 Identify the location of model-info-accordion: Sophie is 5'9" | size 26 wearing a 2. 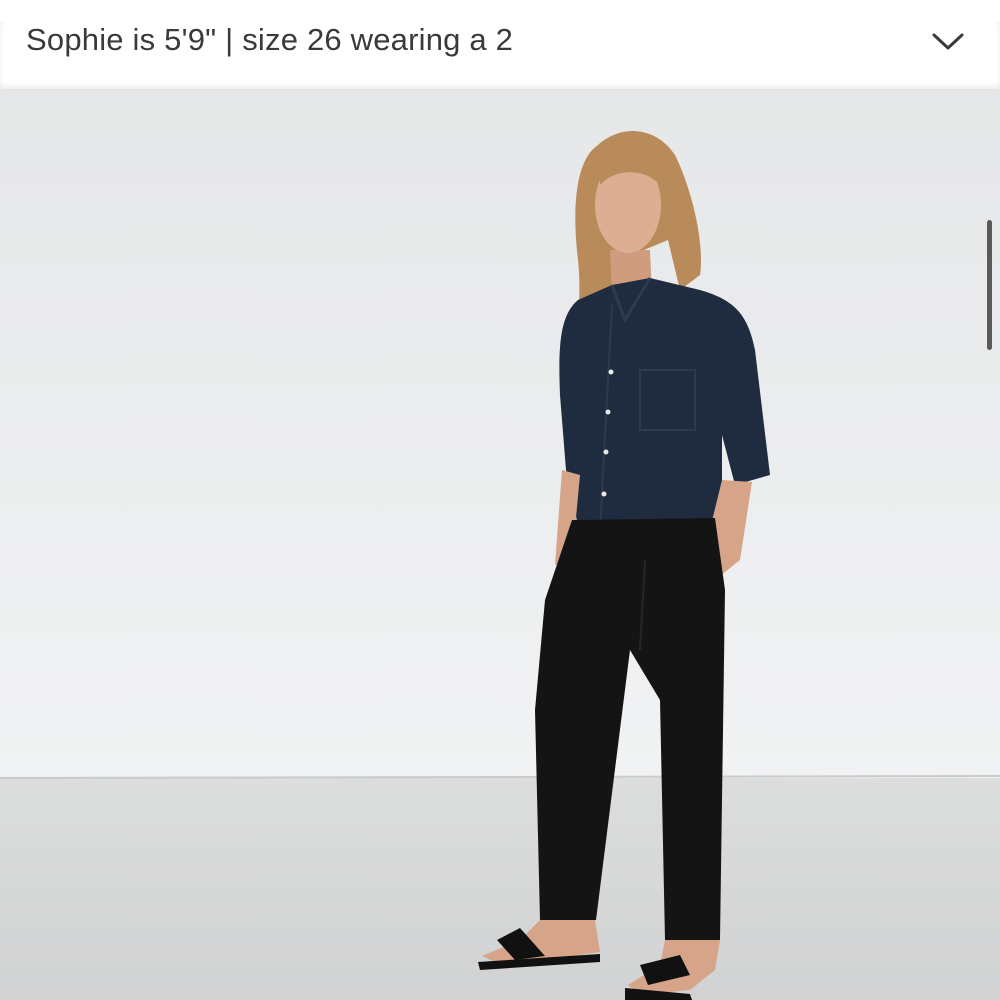
(500, 56).